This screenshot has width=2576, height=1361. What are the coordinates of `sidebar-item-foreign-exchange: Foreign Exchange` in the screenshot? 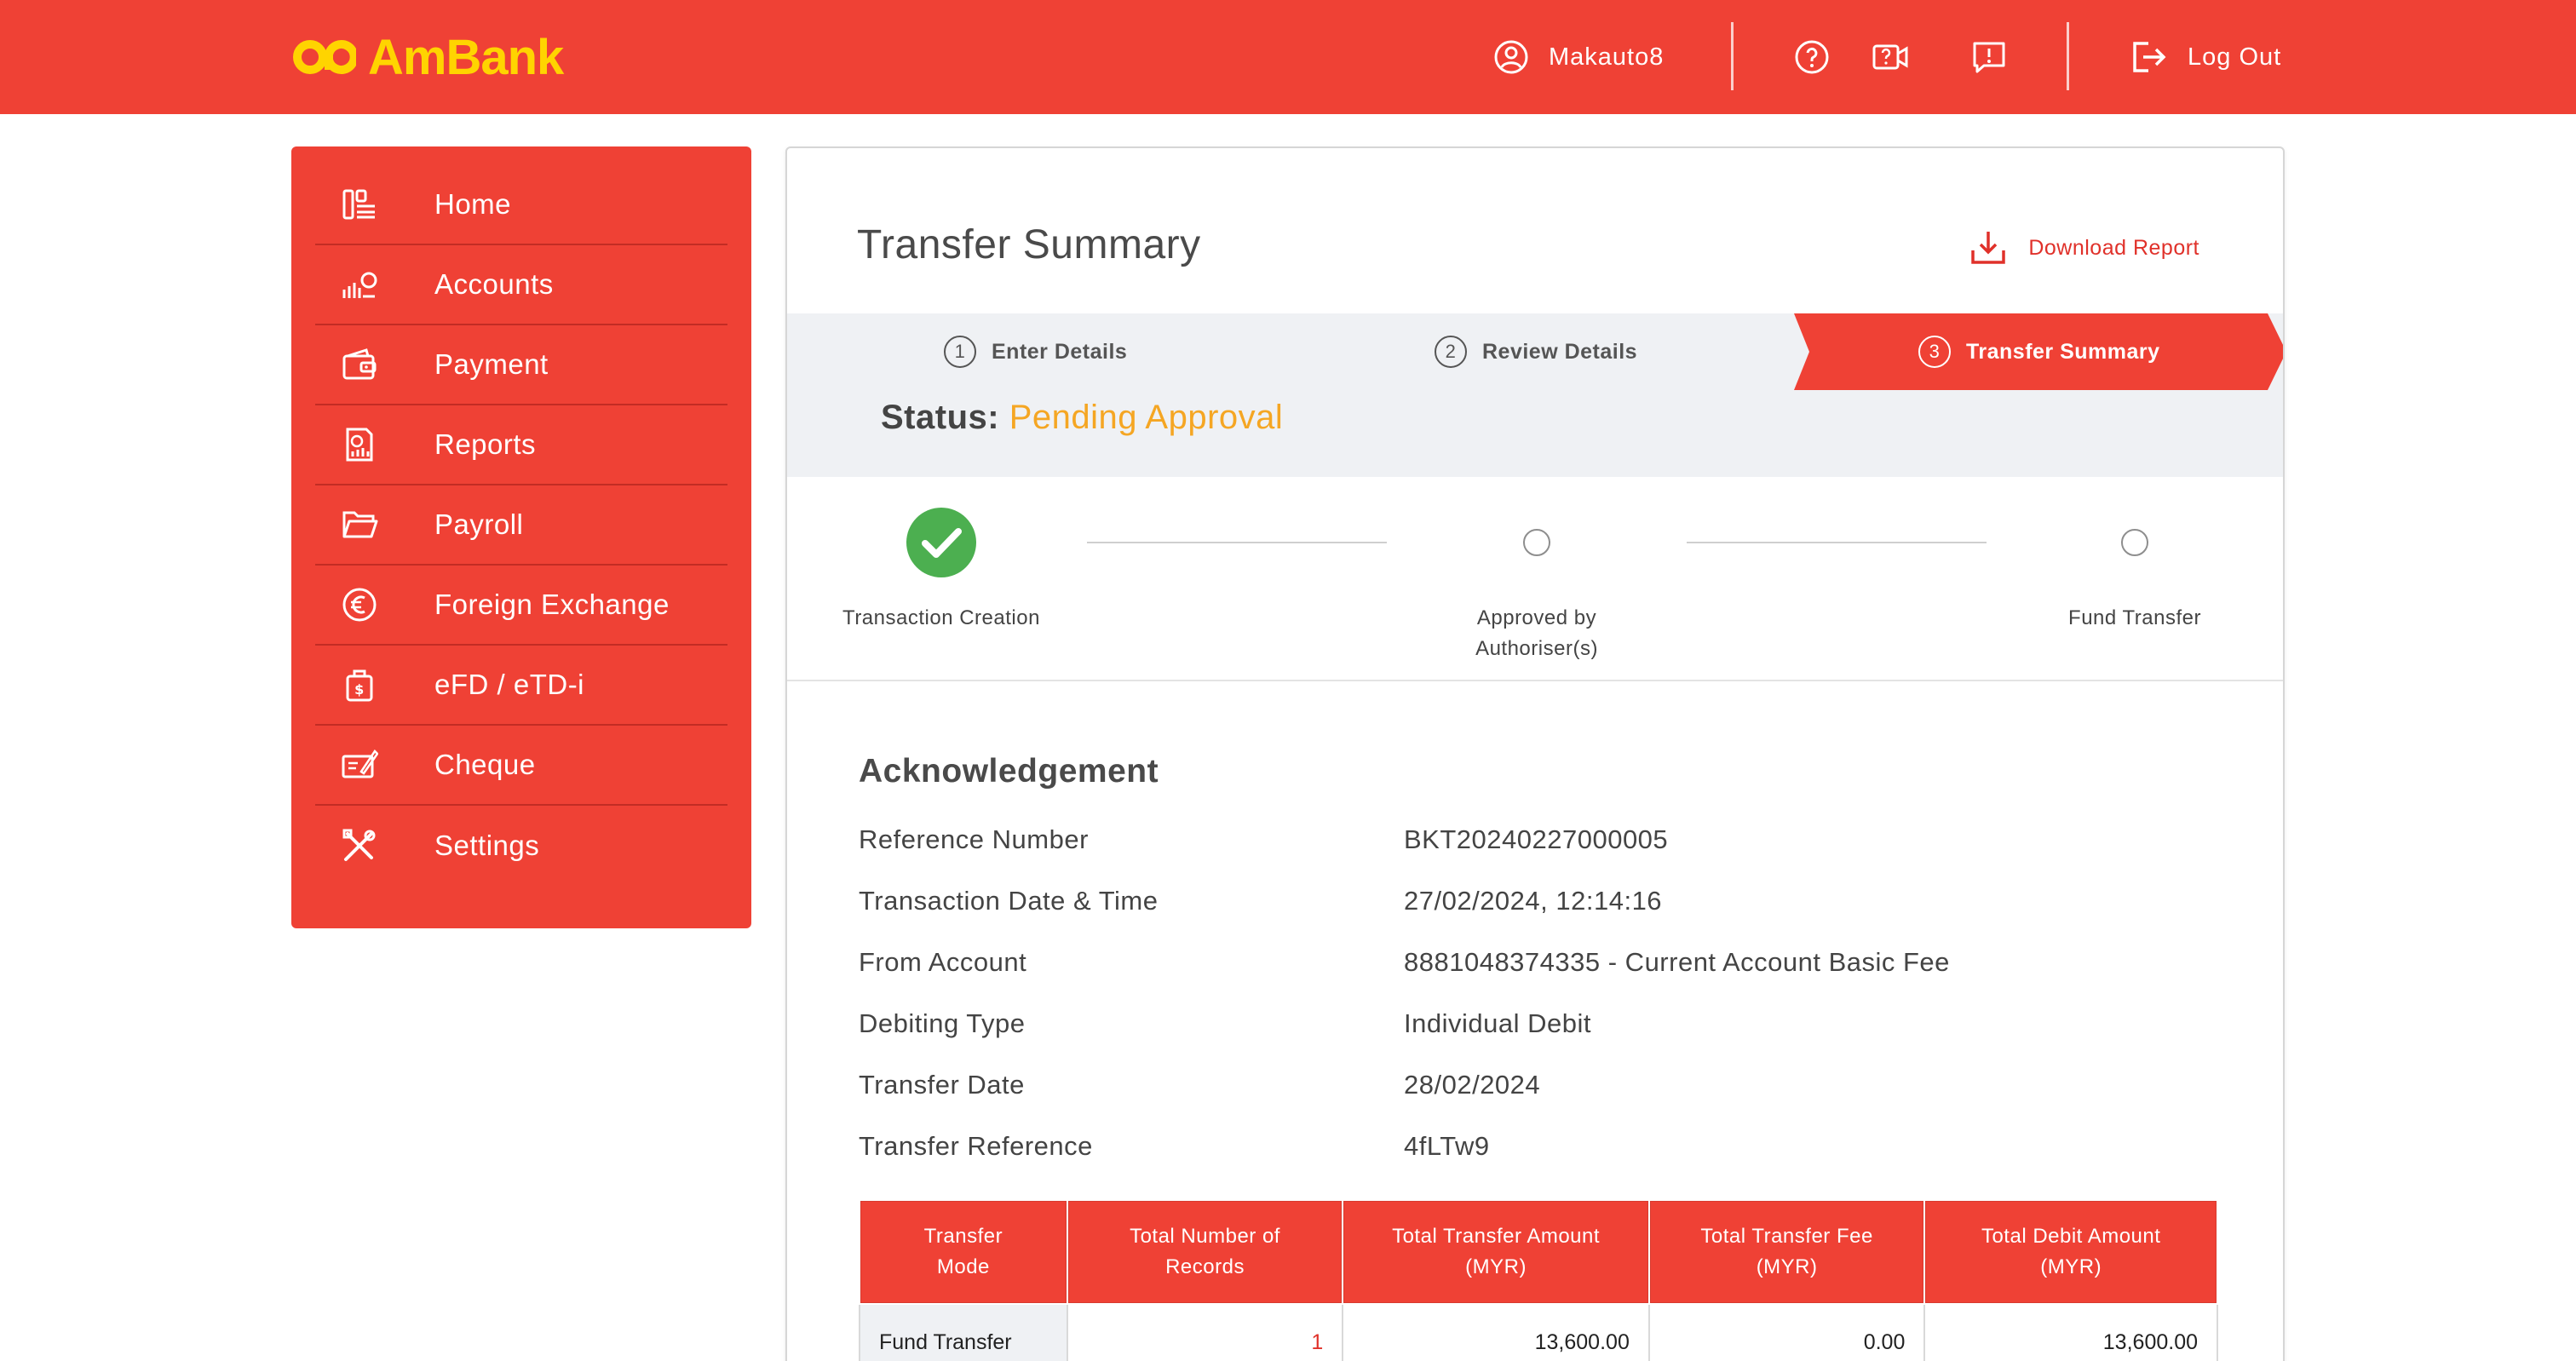 It's located at (521, 606).